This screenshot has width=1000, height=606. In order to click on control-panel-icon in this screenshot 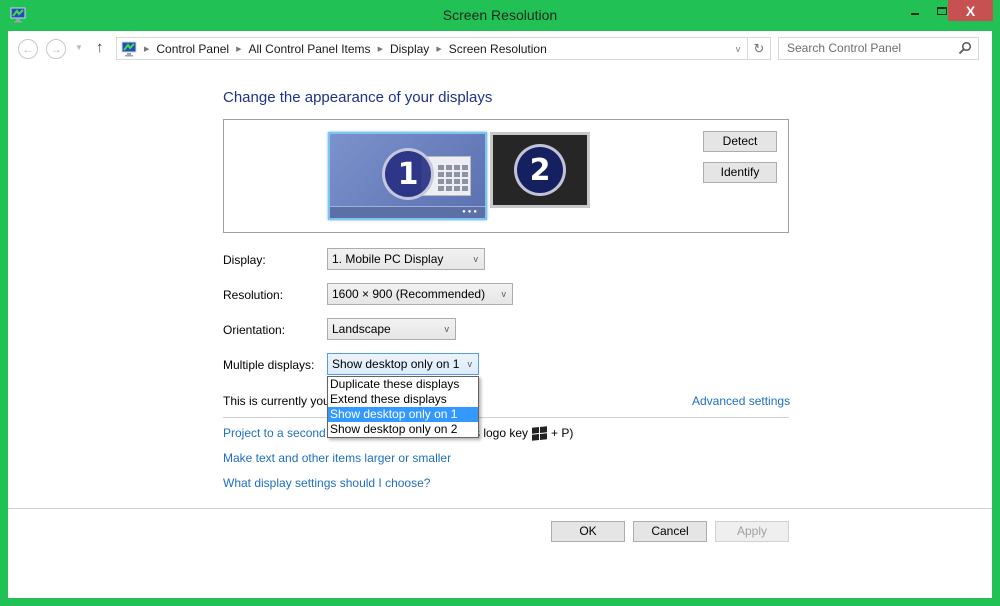, I will do `click(129, 48)`.